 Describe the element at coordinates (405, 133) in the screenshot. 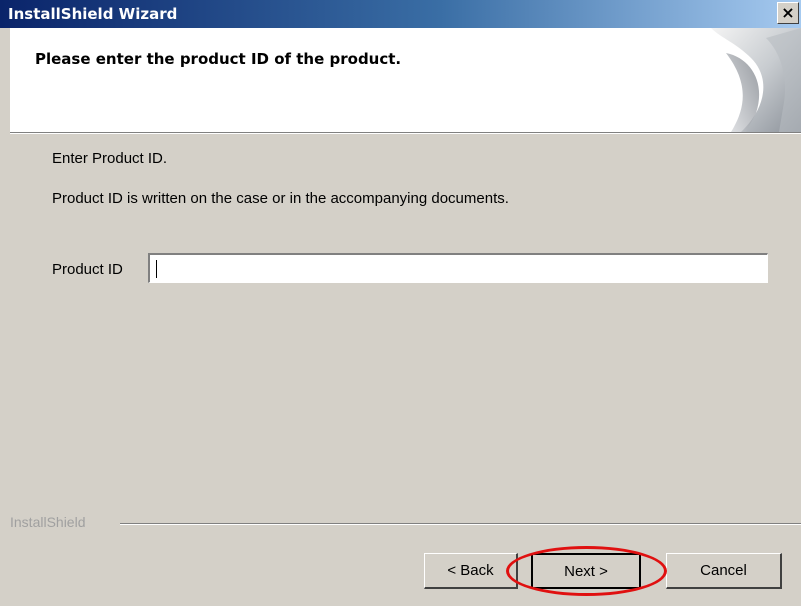

I see `header-separator` at that location.